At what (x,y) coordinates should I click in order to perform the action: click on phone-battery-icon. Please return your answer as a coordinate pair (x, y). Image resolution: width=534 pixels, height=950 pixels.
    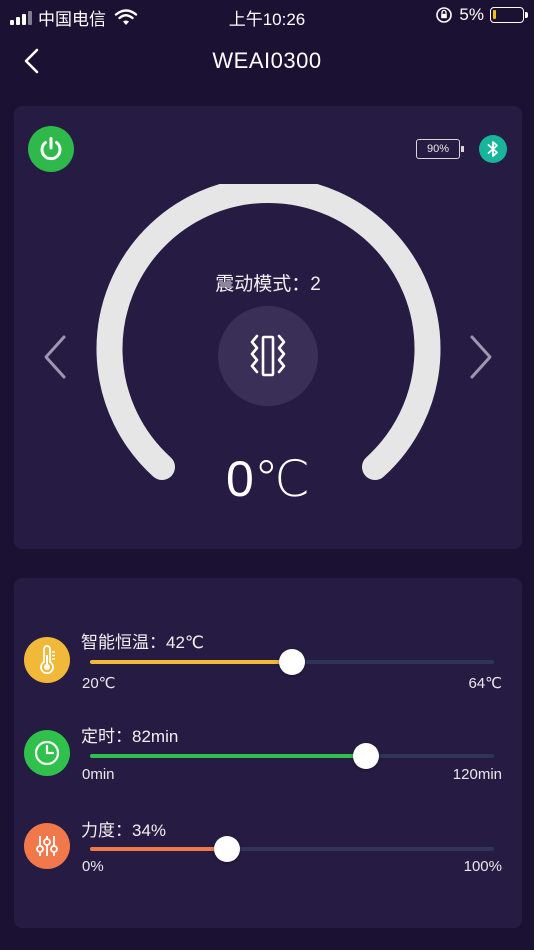
    Looking at the image, I should click on (509, 15).